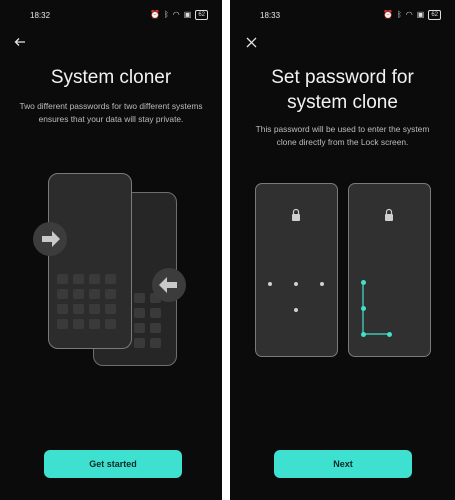  Describe the element at coordinates (20, 44) in the screenshot. I see `back-arrow-icon` at that location.